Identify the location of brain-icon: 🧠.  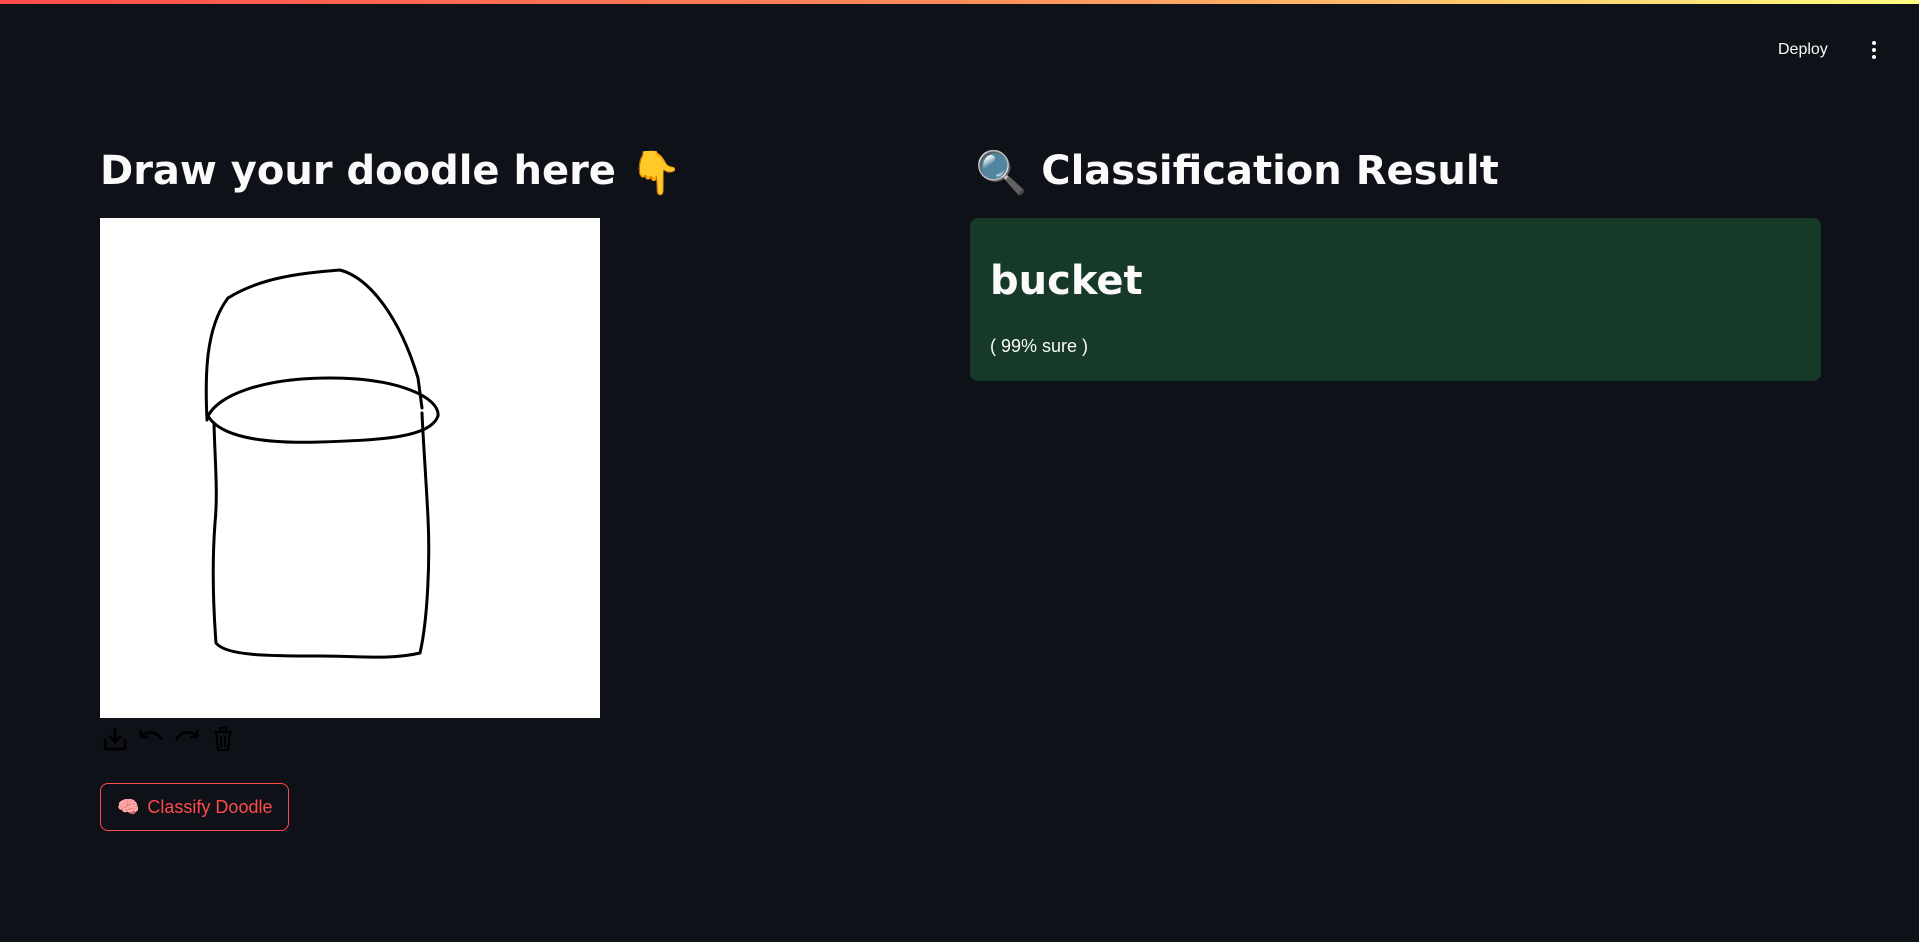
(128, 806).